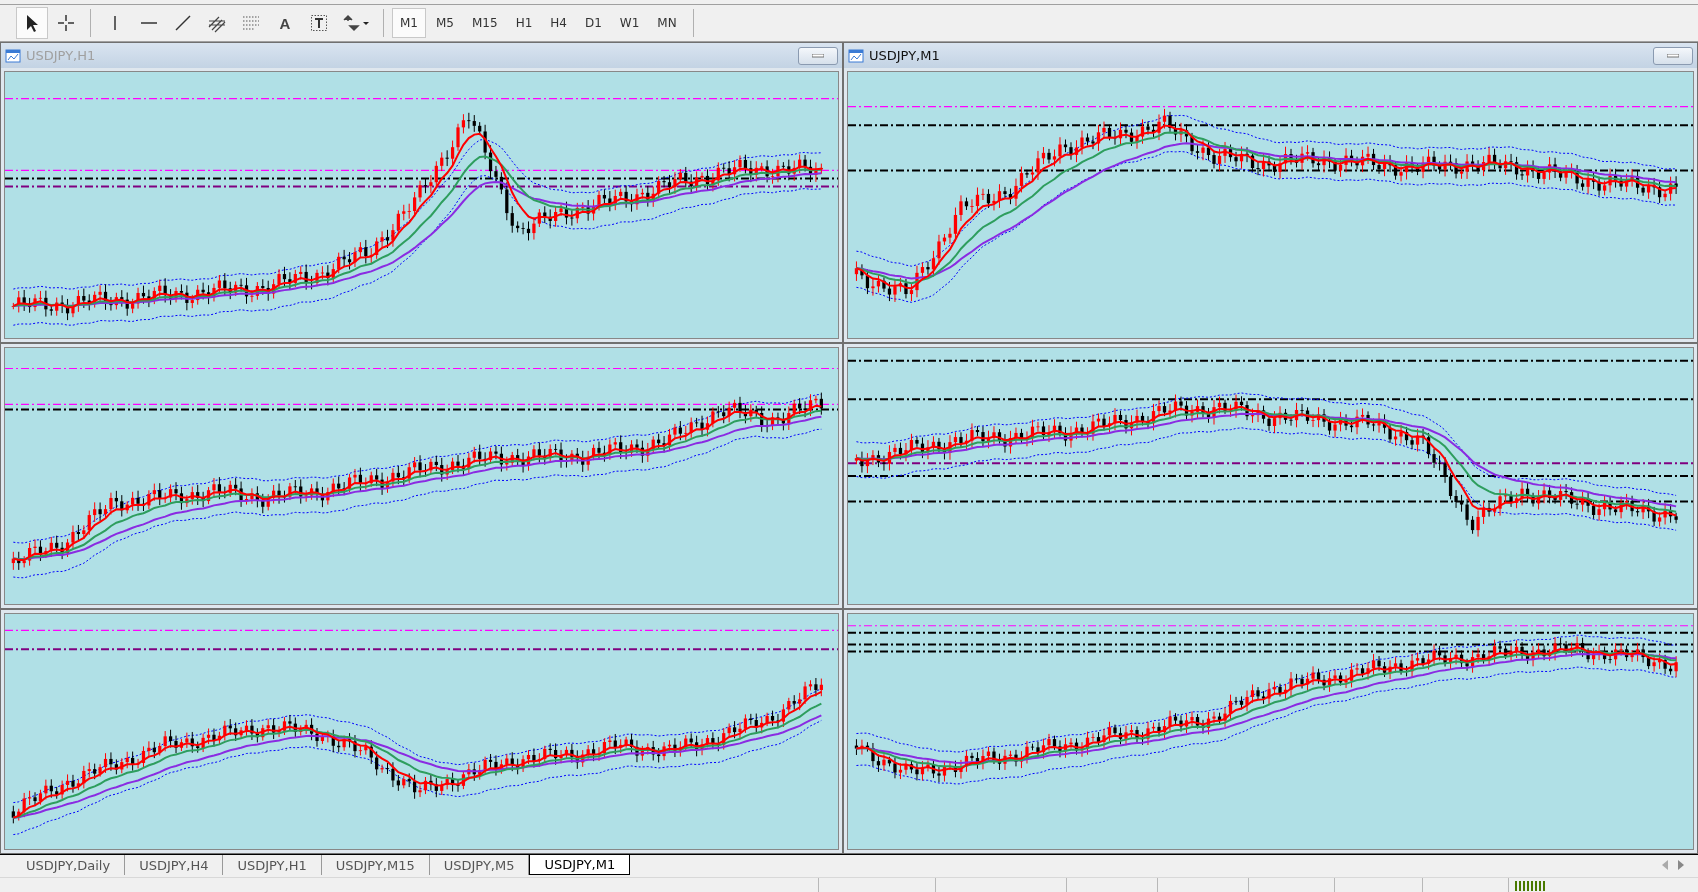  I want to click on cursor-tool-button, so click(32, 23).